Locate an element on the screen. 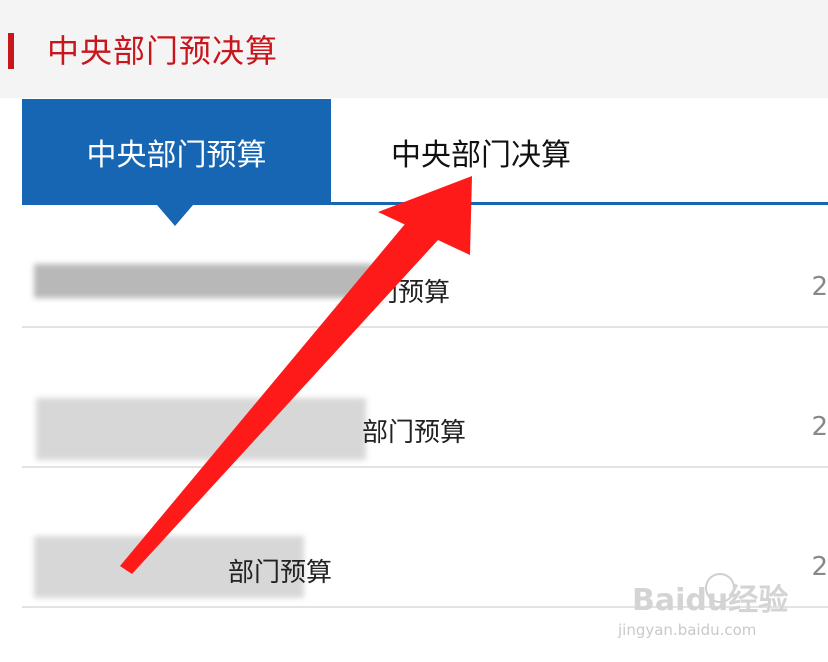 The image size is (828, 662). watermark-main: Baidu经验 is located at coordinates (710, 600).